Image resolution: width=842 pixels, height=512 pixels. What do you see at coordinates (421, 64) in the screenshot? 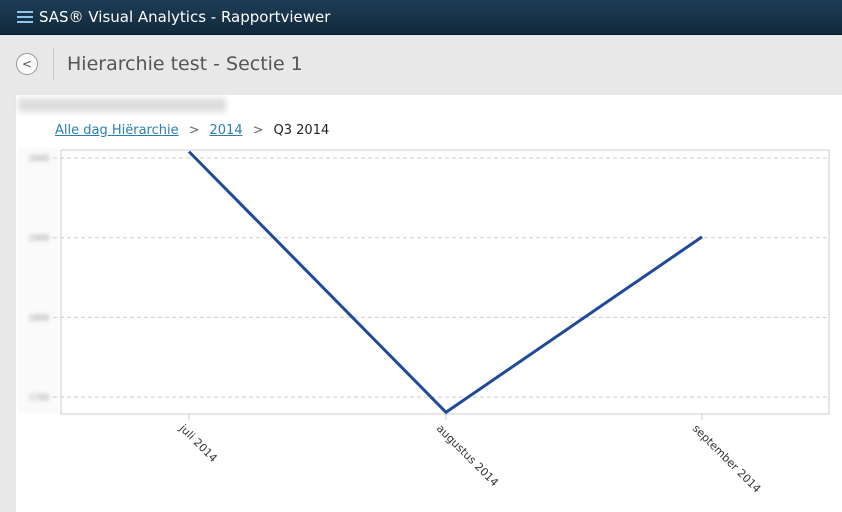
I see `page-header: < Hierarchie test - Sectie 1` at bounding box center [421, 64].